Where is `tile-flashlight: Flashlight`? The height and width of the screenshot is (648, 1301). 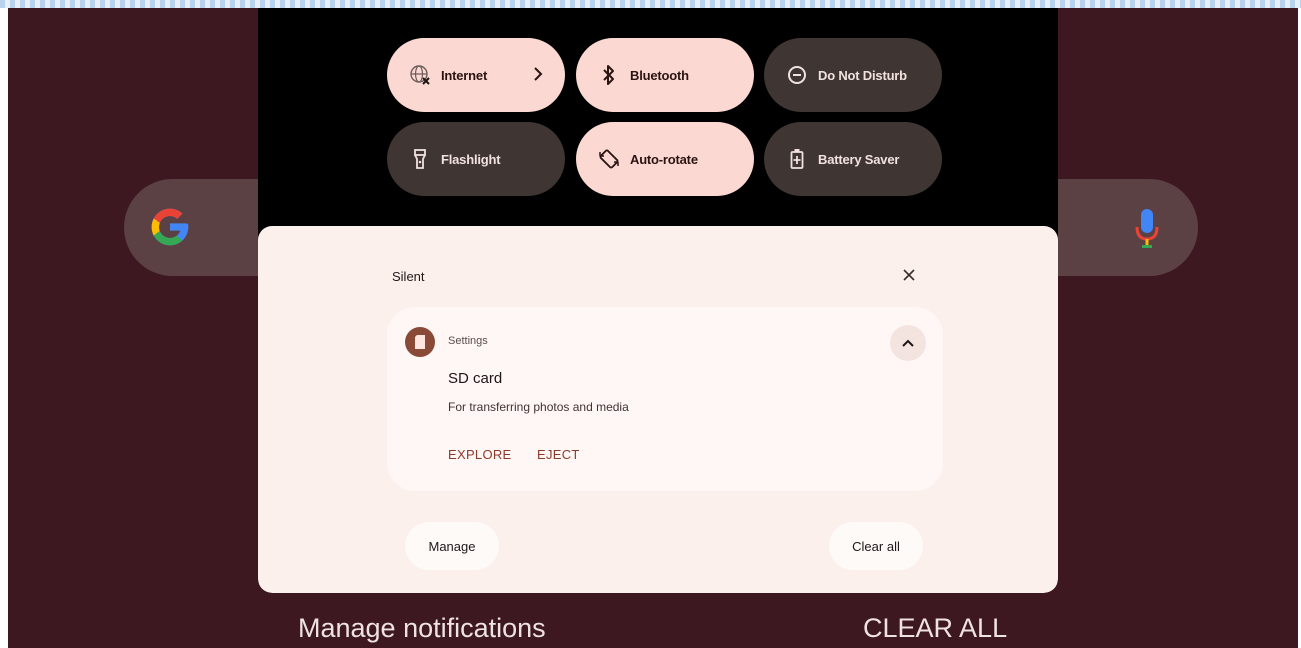 tile-flashlight: Flashlight is located at coordinates (476, 159).